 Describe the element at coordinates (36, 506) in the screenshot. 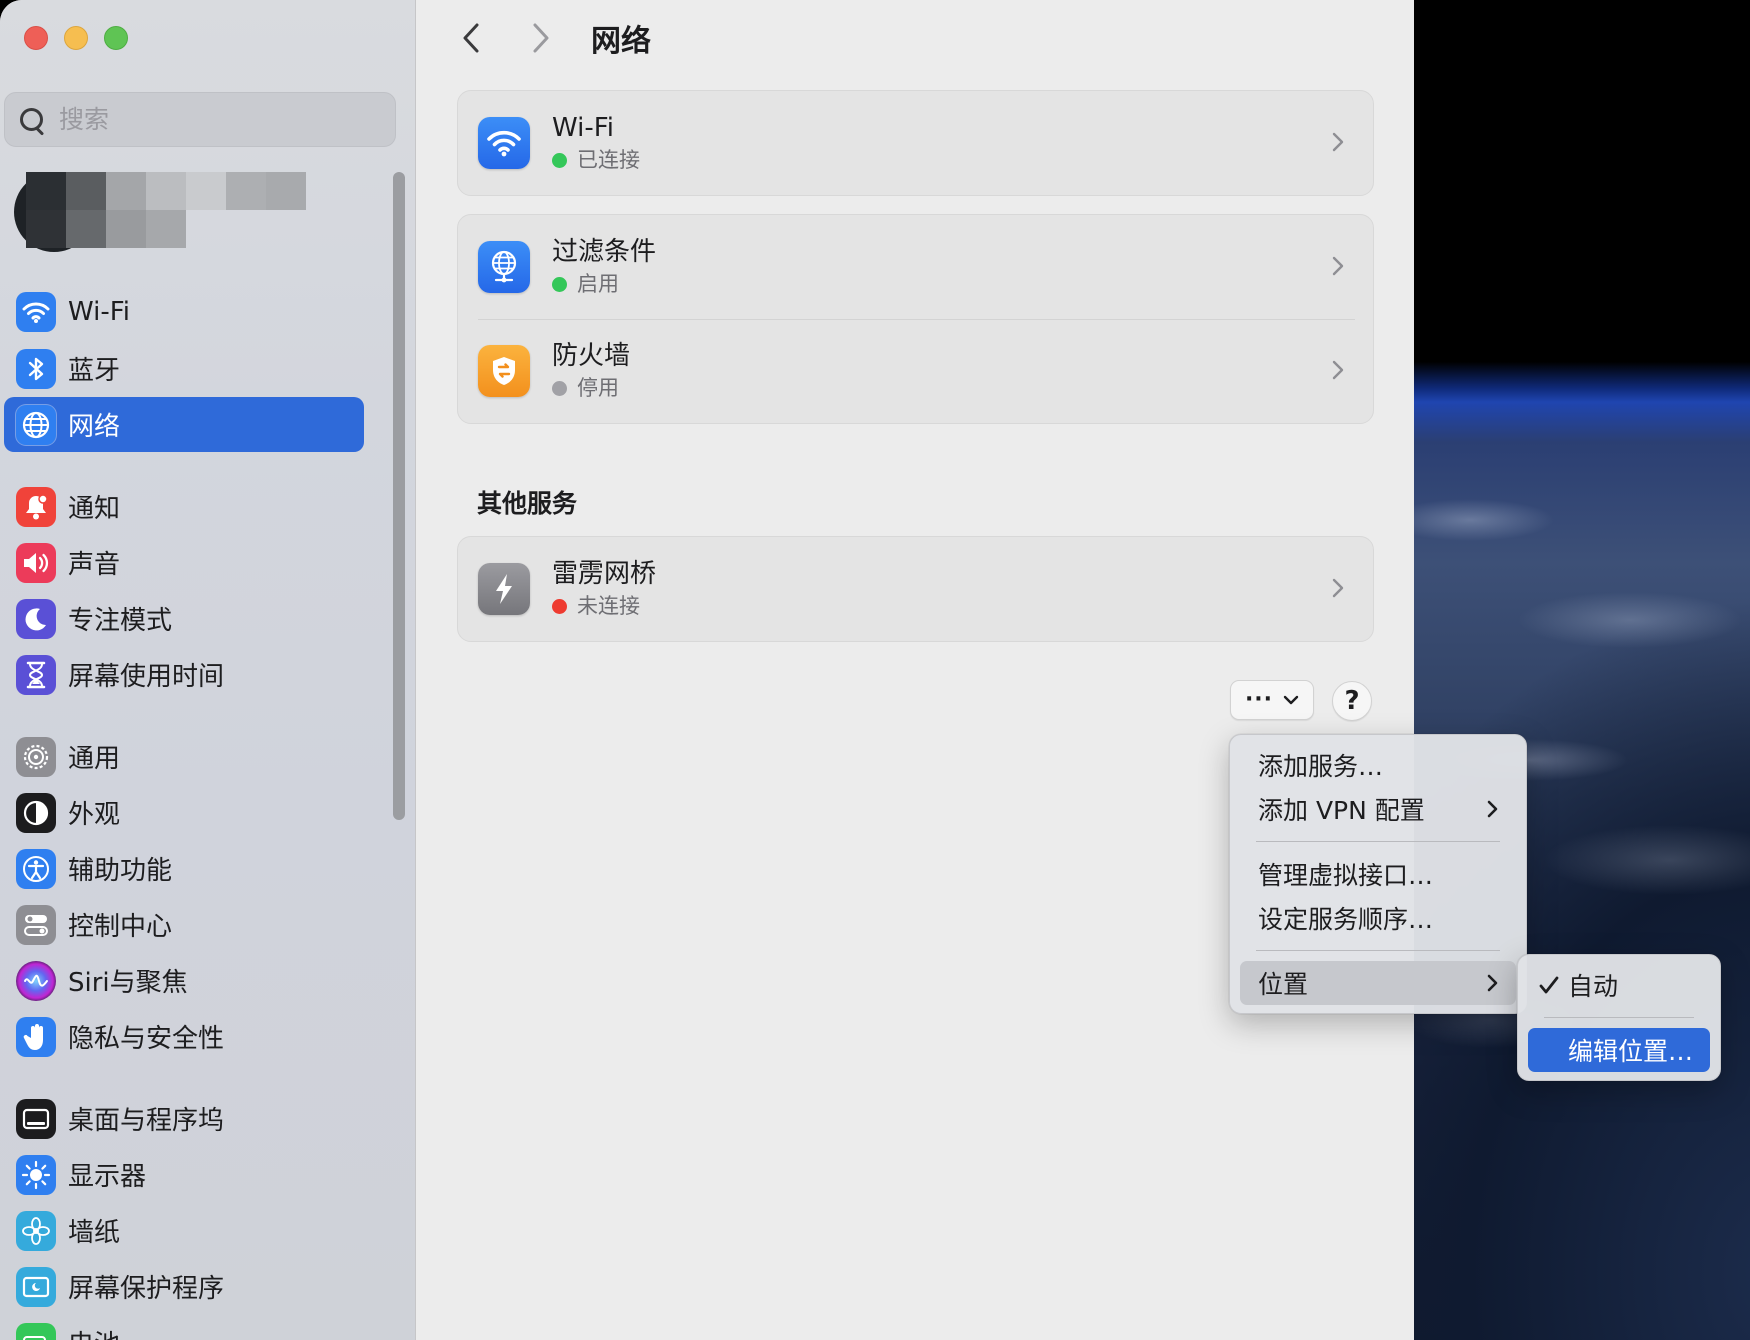

I see `bell-icon` at that location.